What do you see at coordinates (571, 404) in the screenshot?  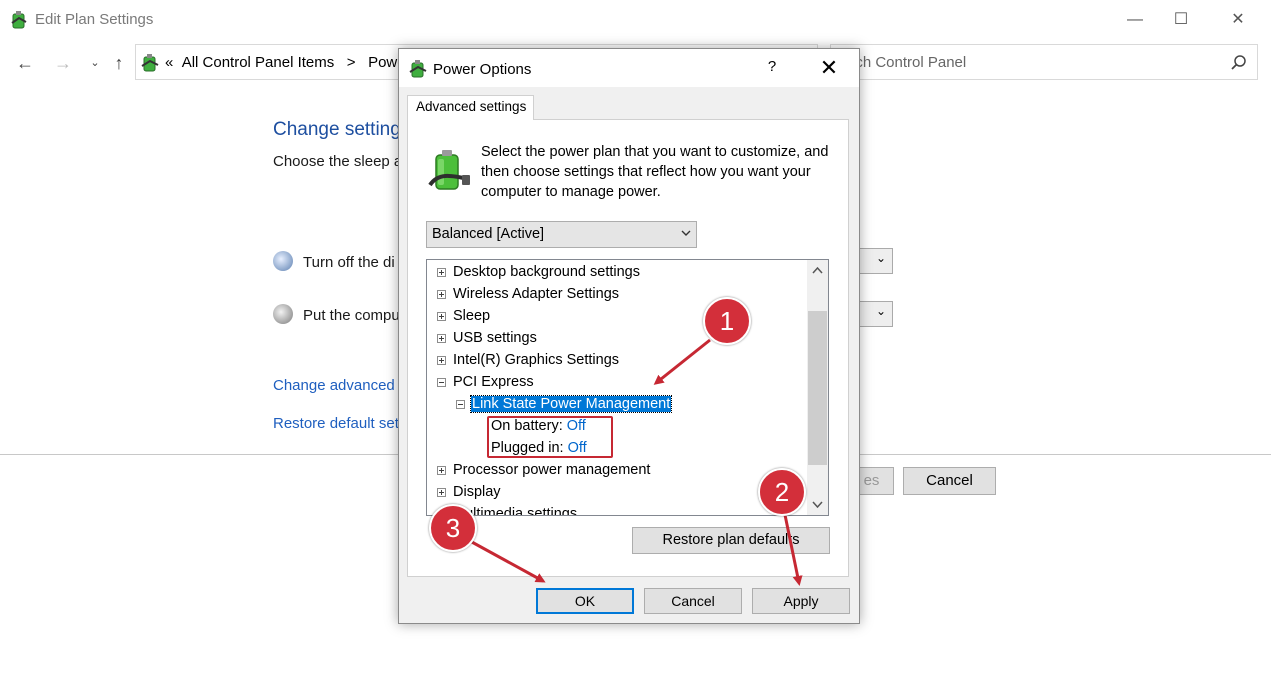 I see `tree-item-label-selected: Link State Power Management` at bounding box center [571, 404].